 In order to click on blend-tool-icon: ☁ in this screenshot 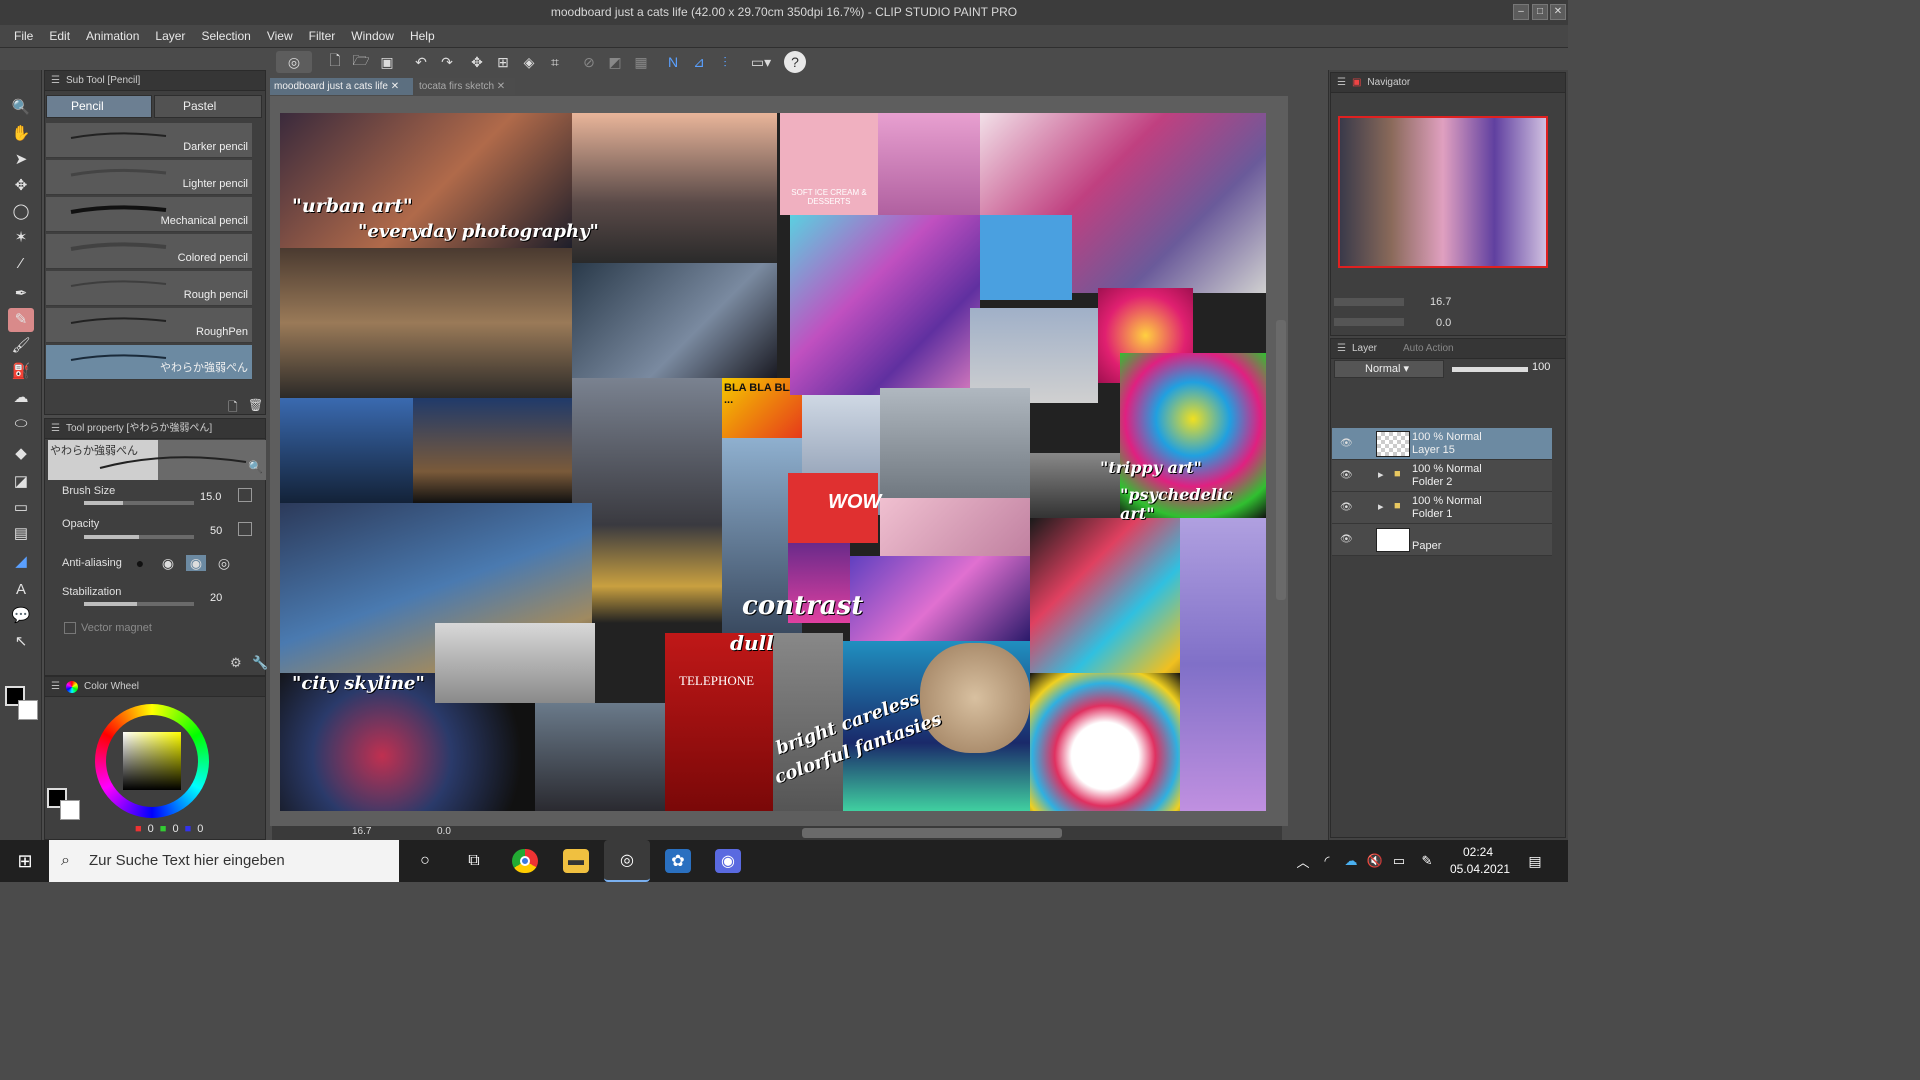, I will do `click(21, 398)`.